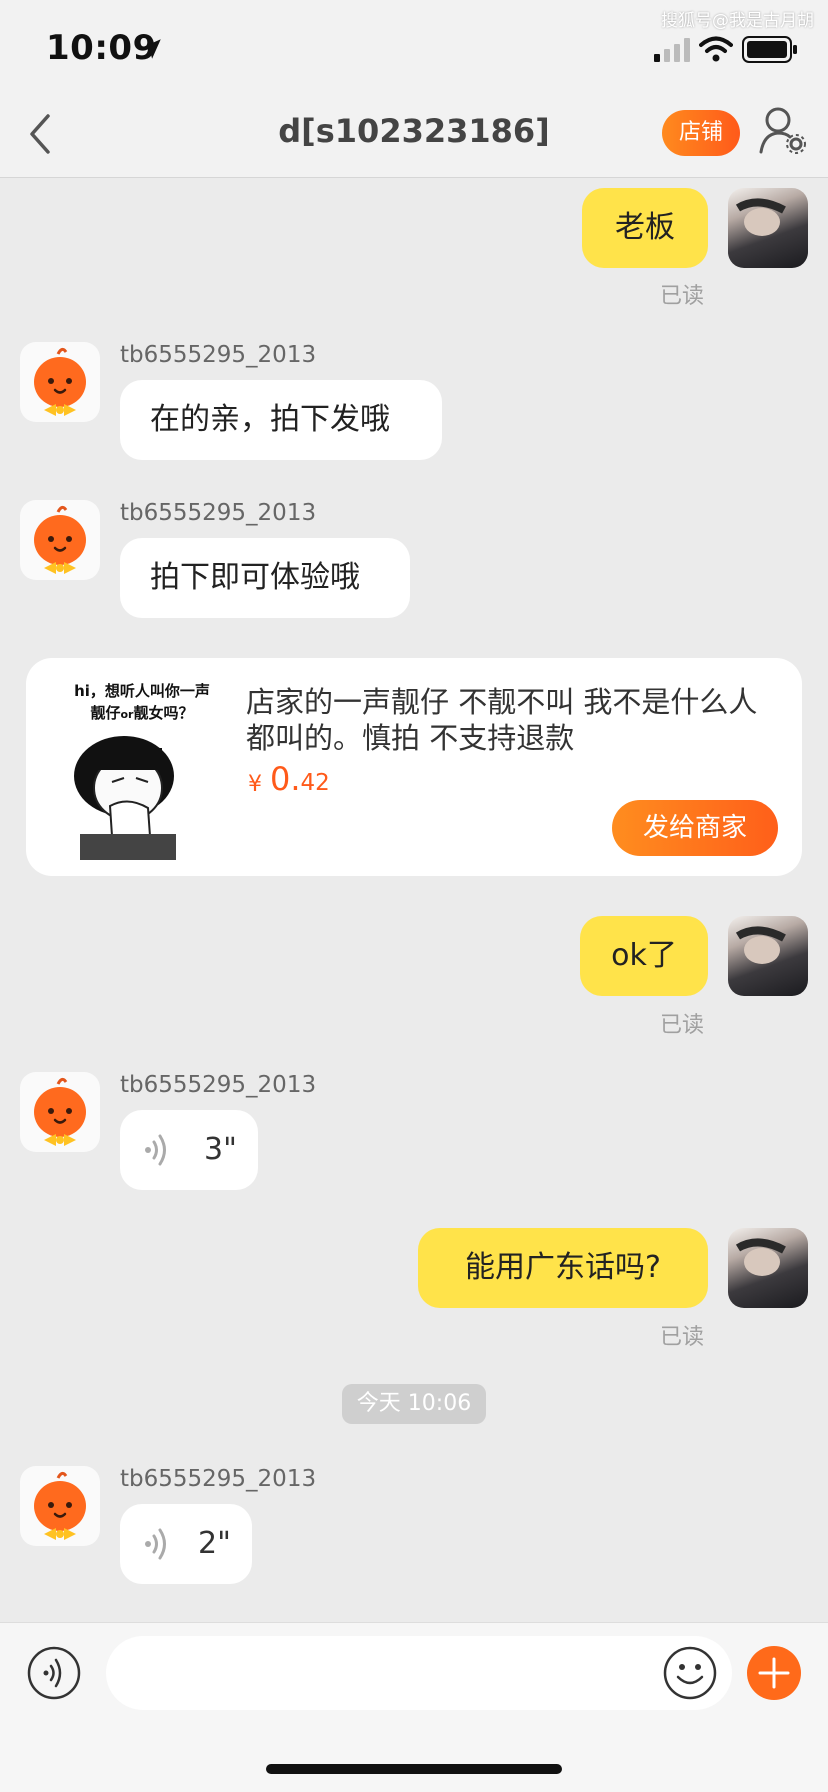 This screenshot has height=1792, width=828. Describe the element at coordinates (672, 50) in the screenshot. I see `signal-icon` at that location.